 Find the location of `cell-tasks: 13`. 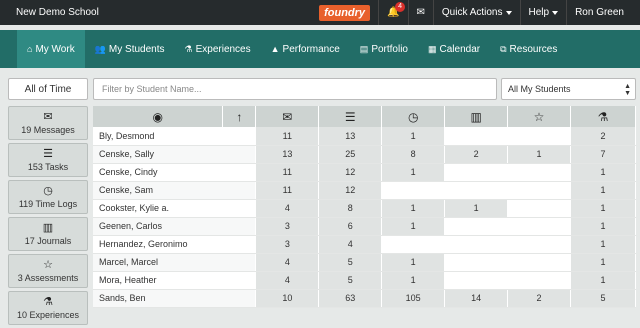

cell-tasks: 13 is located at coordinates (350, 136).